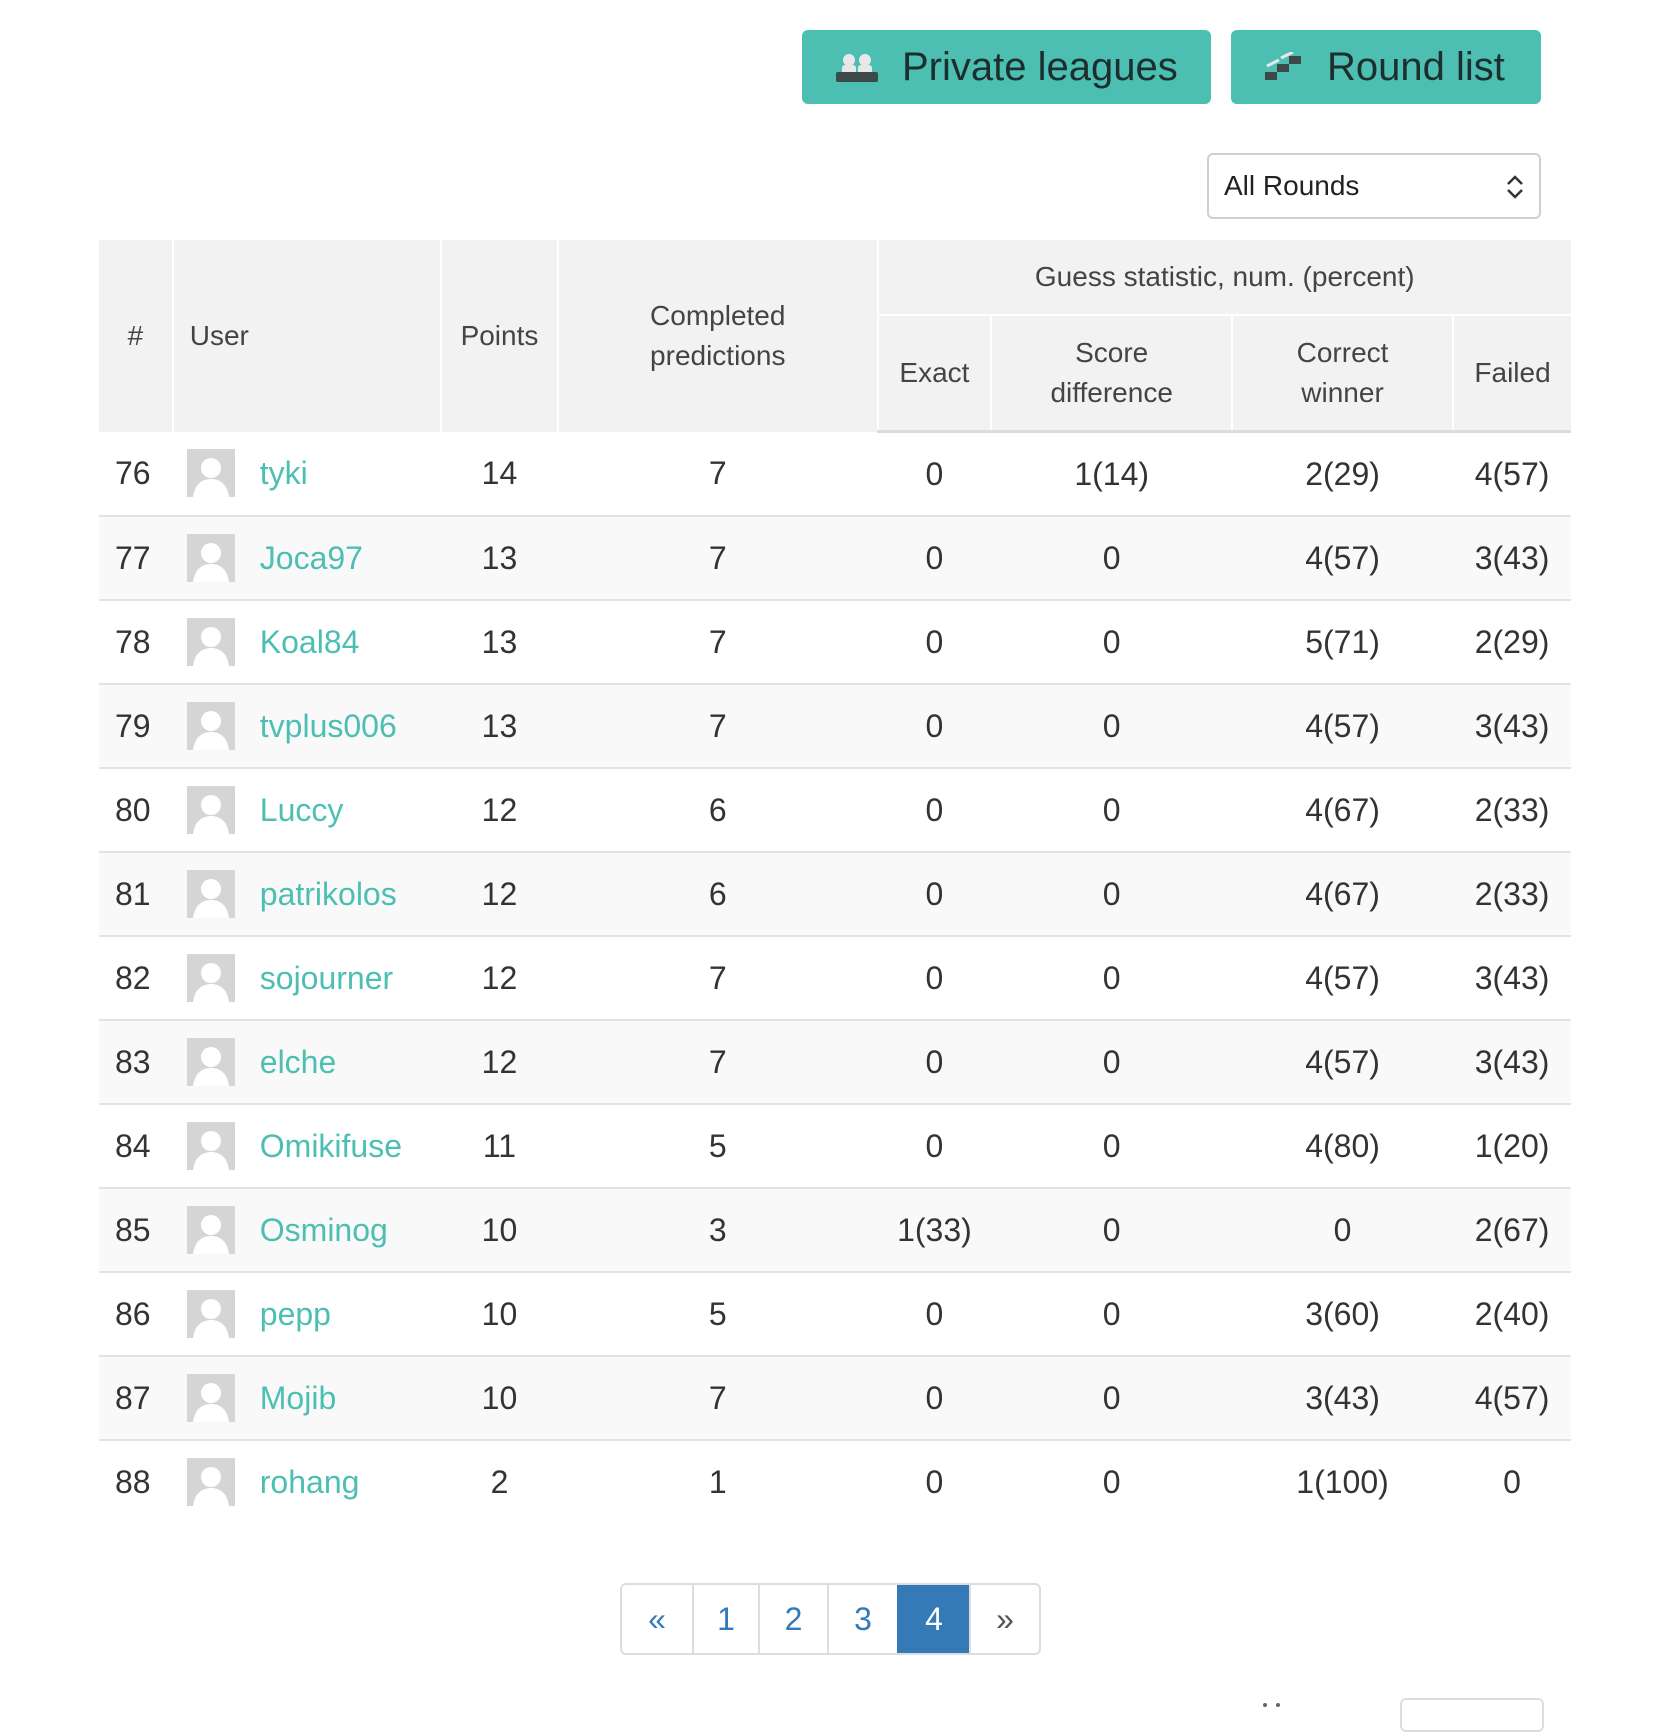 The height and width of the screenshot is (1732, 1668). I want to click on pagination-next: », so click(1004, 1619).